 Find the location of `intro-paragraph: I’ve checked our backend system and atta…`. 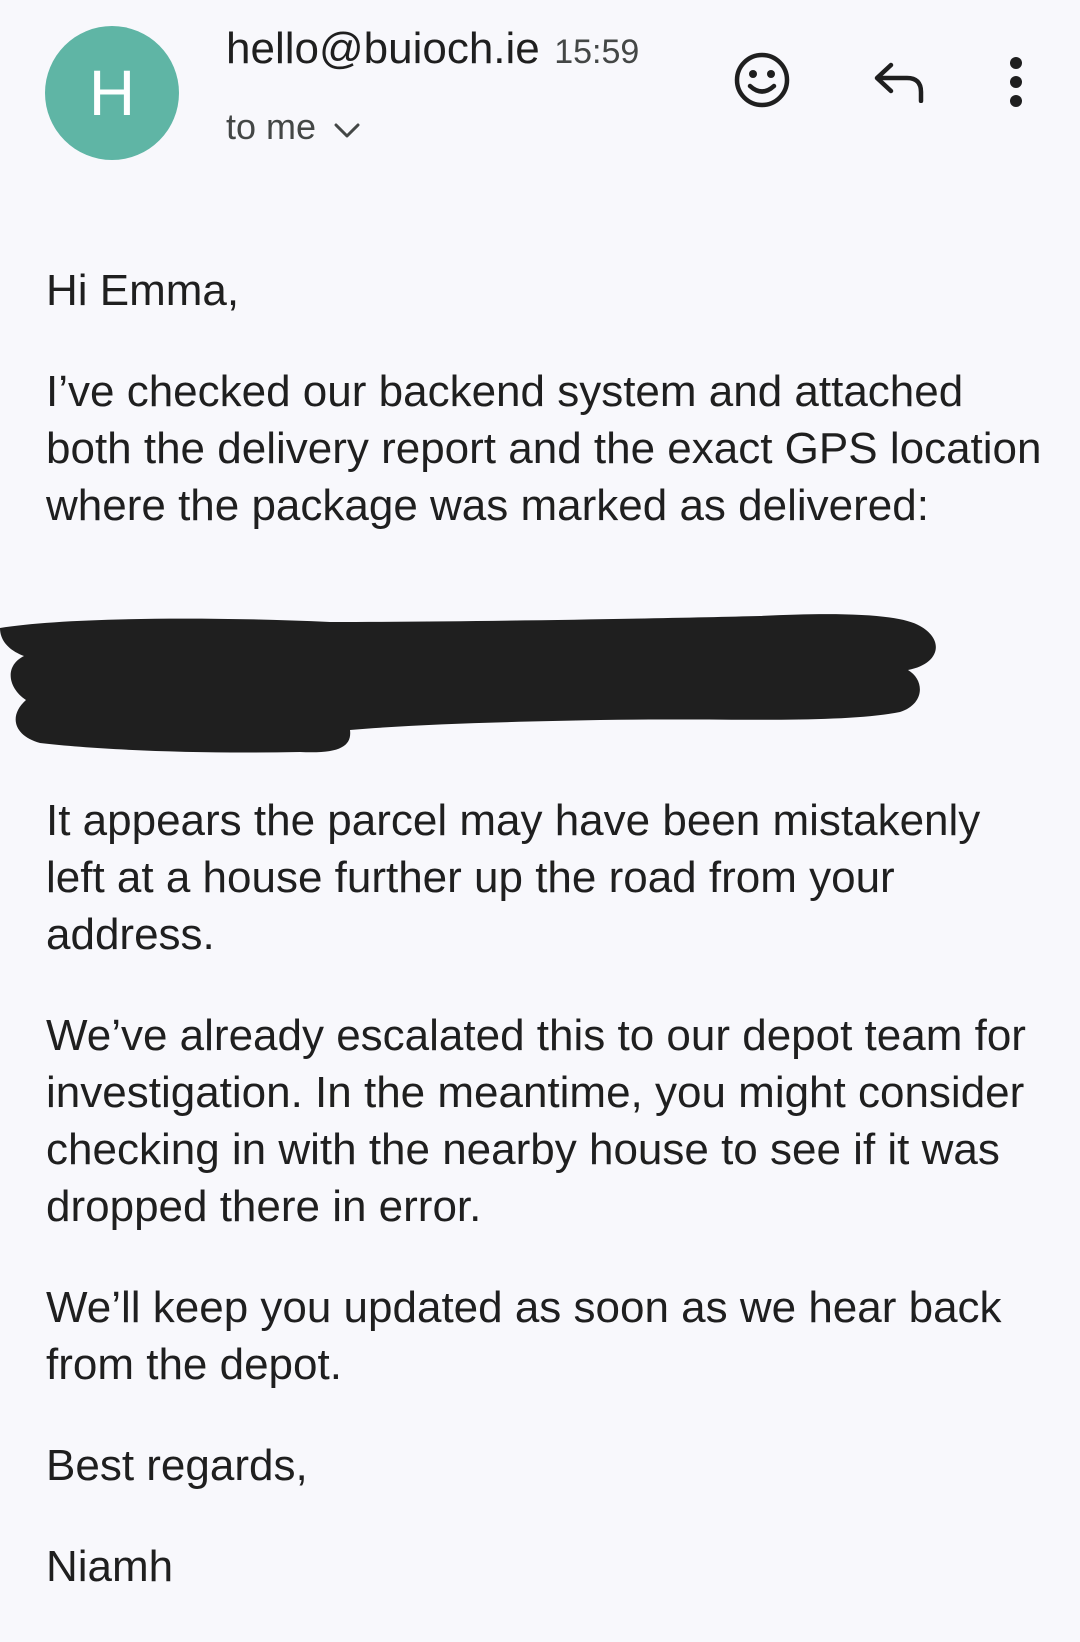

intro-paragraph: I’ve checked our backend system and atta… is located at coordinates (544, 448).